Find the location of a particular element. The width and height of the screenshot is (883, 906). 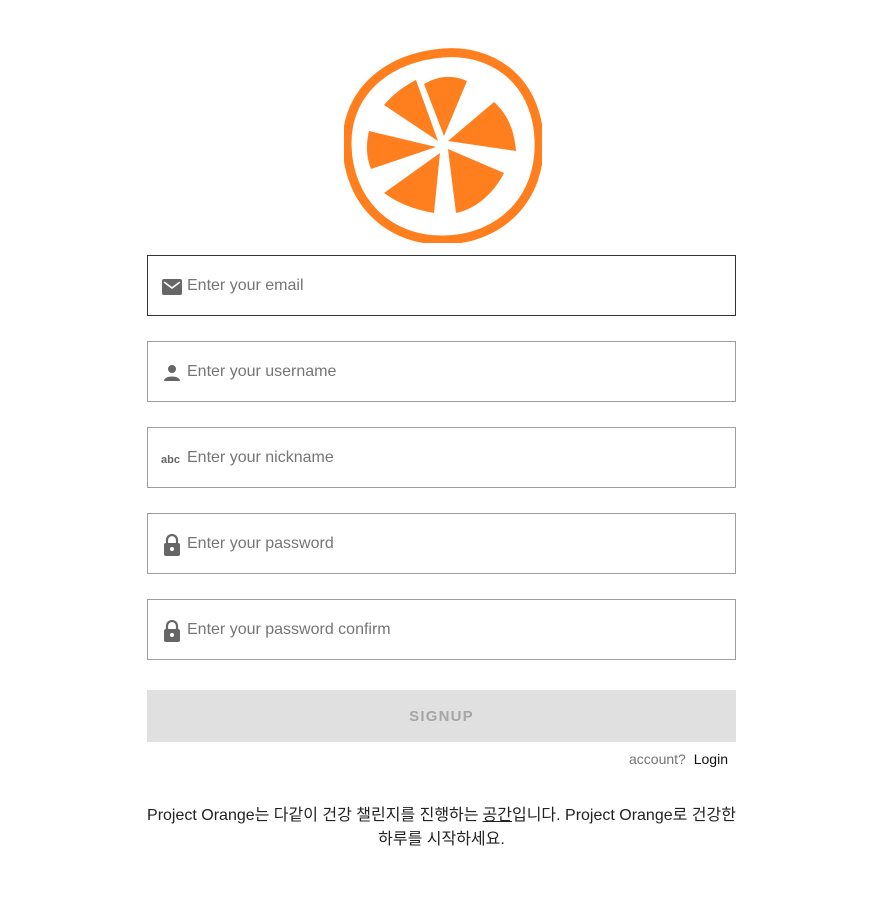

username-field is located at coordinates (441, 371).